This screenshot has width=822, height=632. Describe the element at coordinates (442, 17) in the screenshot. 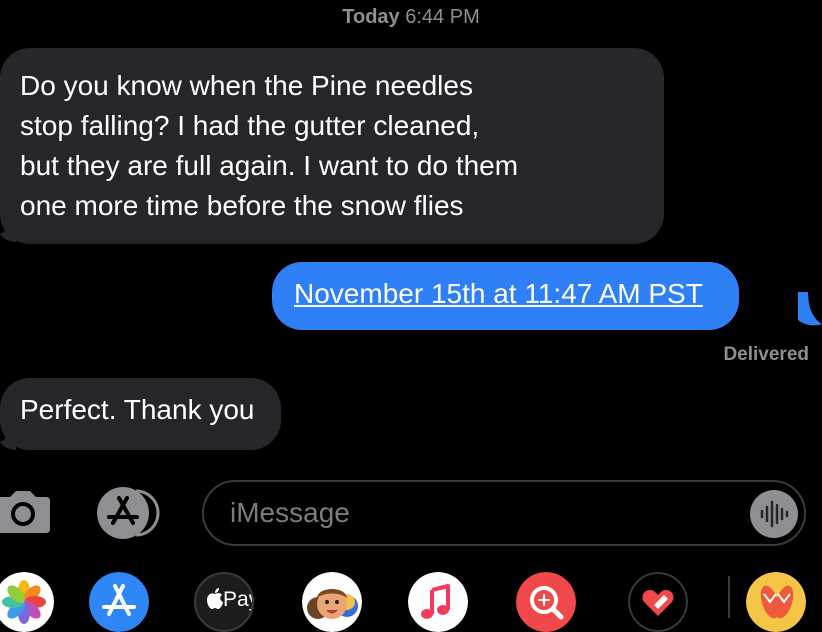

I see `timestamp-time: 6:44 PM` at that location.